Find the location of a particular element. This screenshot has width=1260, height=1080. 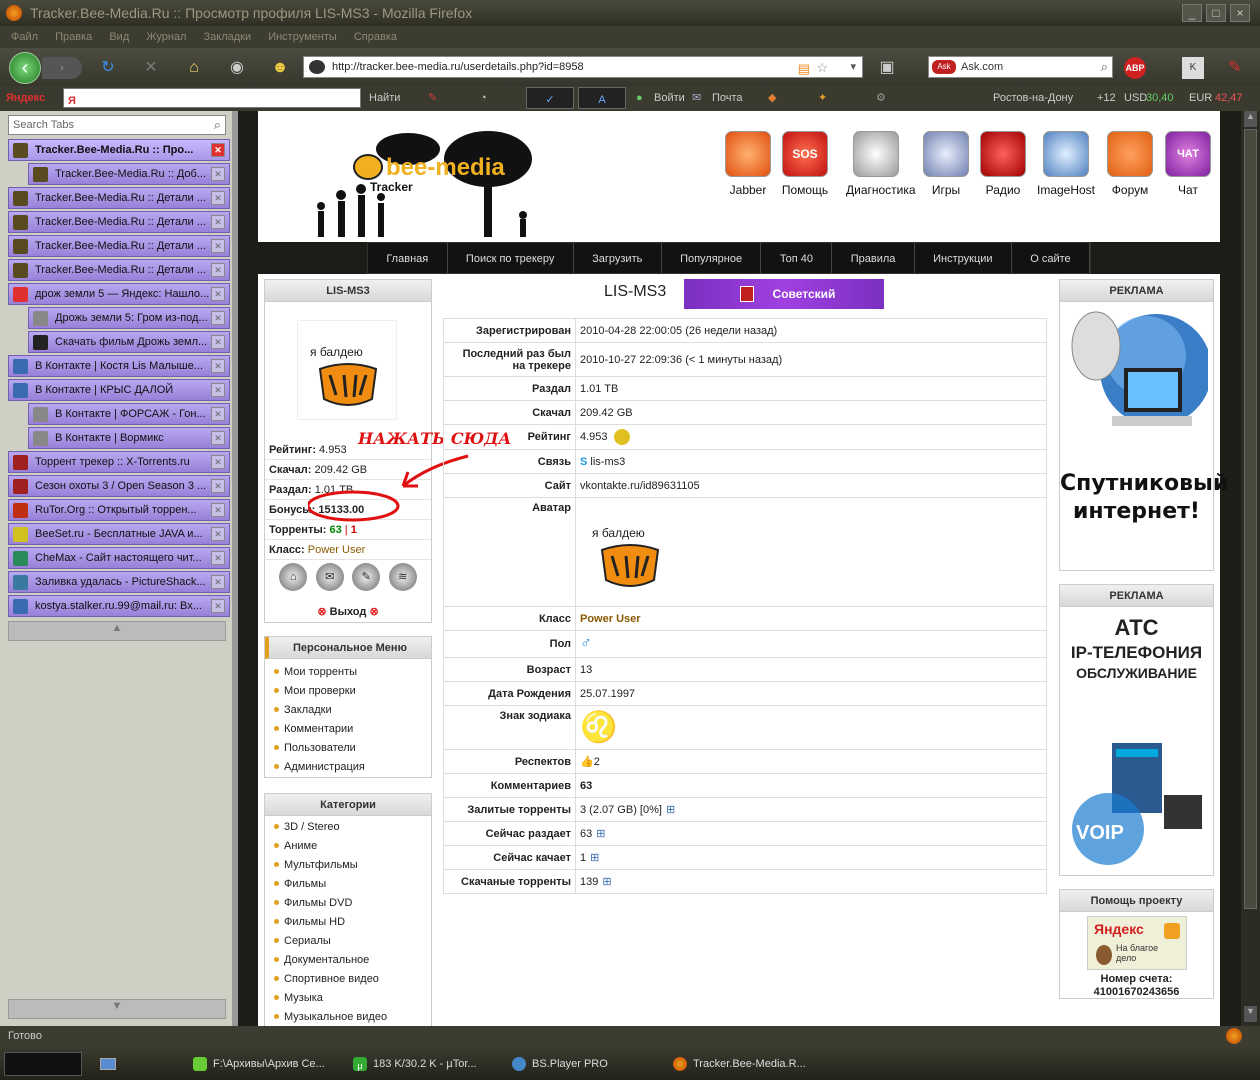

yandex-city: Ростов-на-Дону is located at coordinates (1033, 98).